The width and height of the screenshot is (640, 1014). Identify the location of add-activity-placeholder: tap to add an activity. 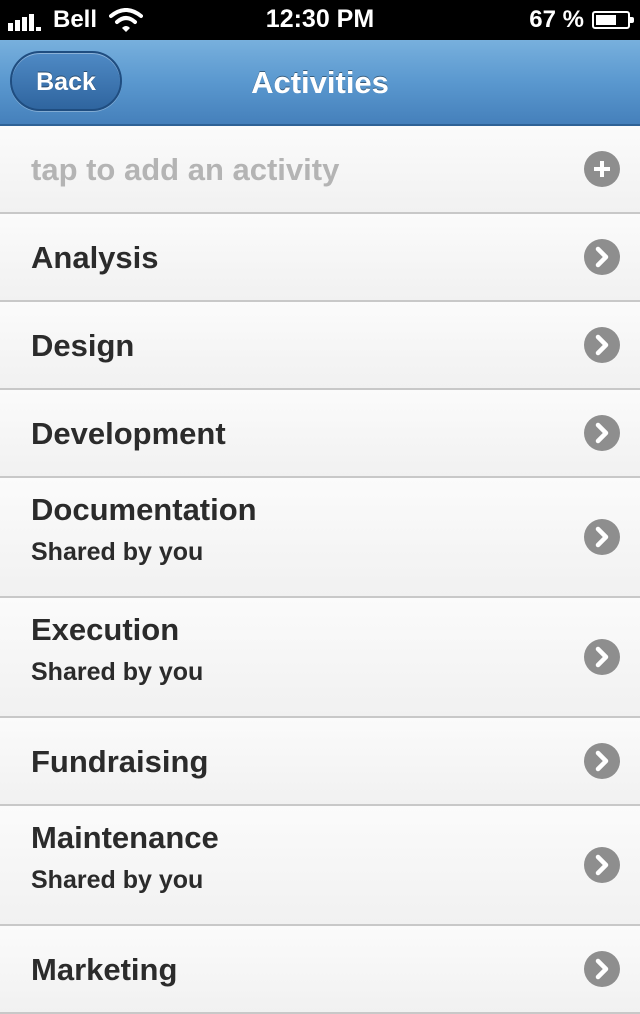
(185, 169).